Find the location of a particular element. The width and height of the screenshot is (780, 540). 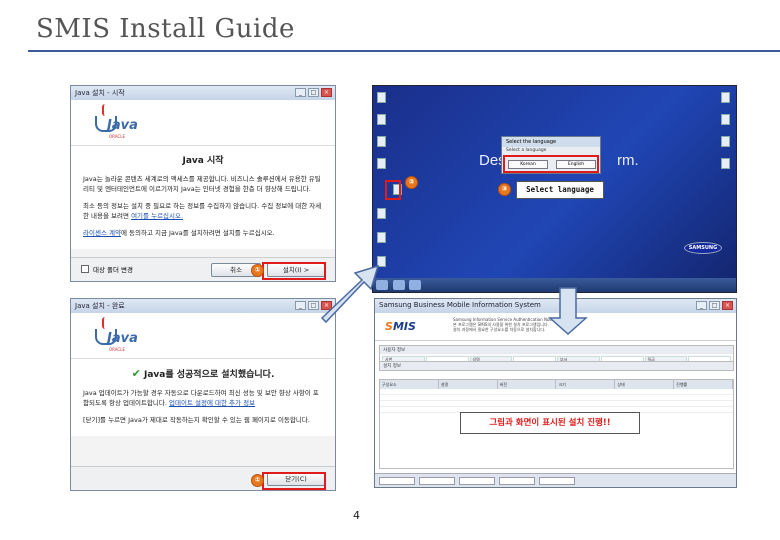

page-number: 4 is located at coordinates (356, 515).